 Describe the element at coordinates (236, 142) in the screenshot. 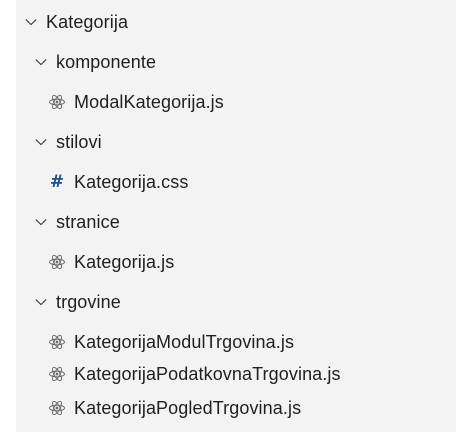

I see `folder-stilovi: stilovi` at that location.